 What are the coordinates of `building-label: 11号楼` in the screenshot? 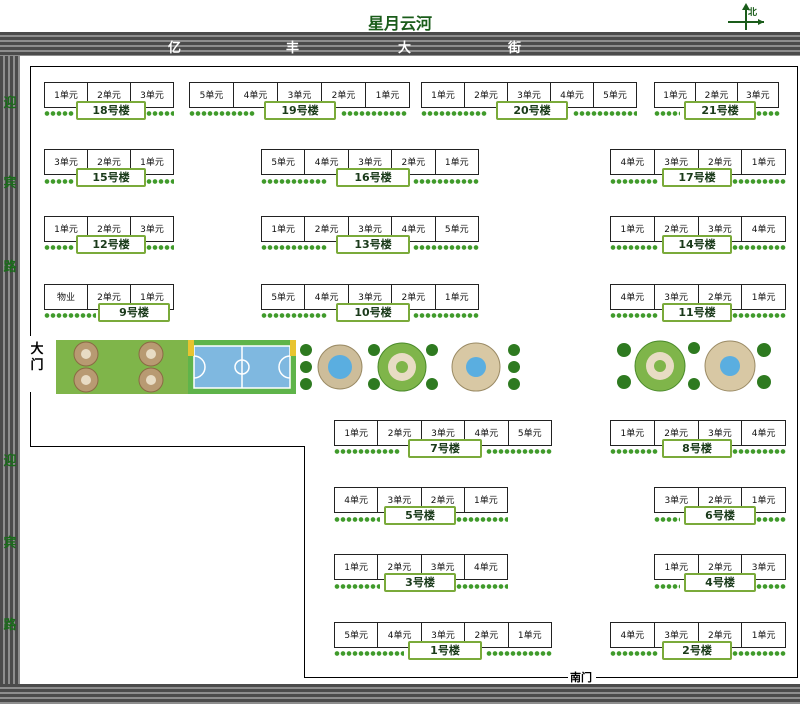 It's located at (697, 312).